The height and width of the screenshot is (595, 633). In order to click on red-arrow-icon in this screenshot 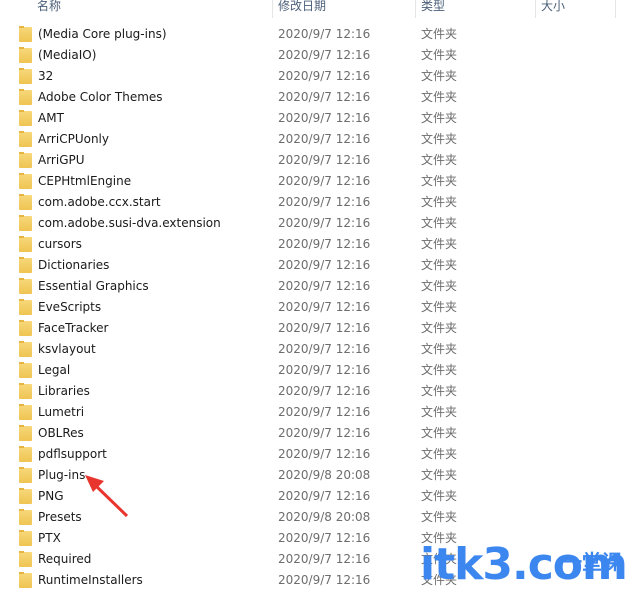, I will do `click(107, 496)`.